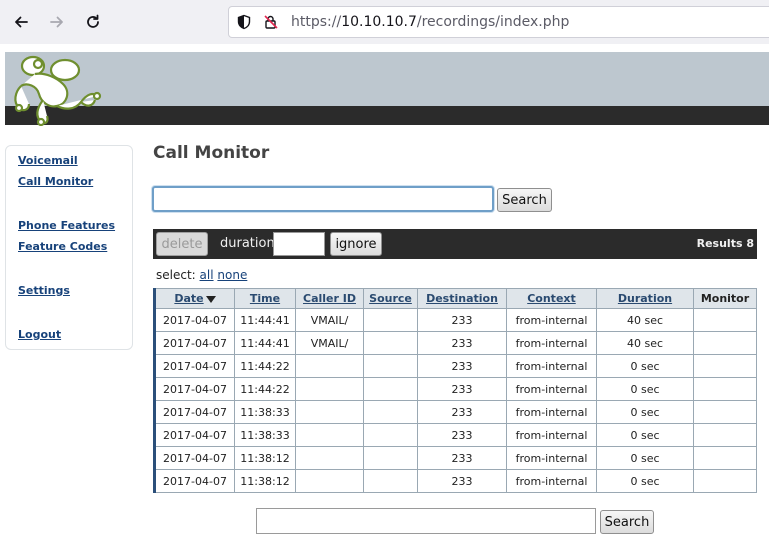  What do you see at coordinates (329, 298) in the screenshot?
I see `column-header-caller-id: Caller ID` at bounding box center [329, 298].